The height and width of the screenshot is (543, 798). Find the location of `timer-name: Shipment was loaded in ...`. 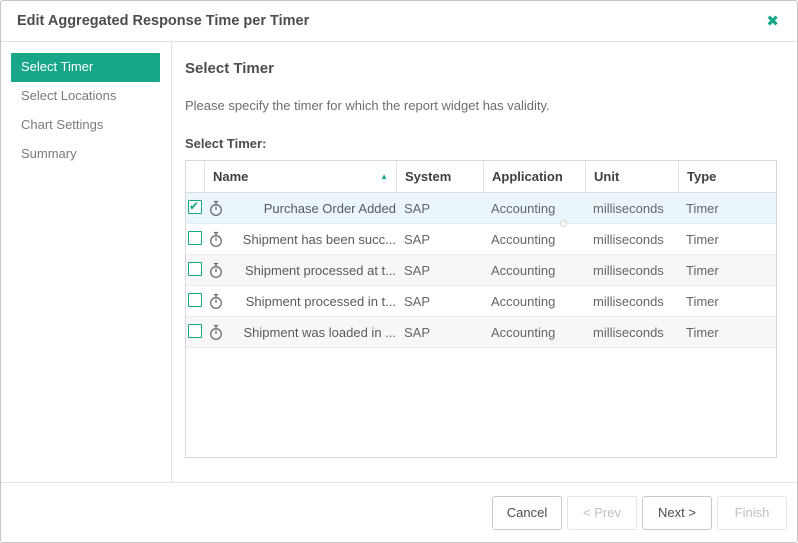

timer-name: Shipment was loaded in ... is located at coordinates (319, 332).